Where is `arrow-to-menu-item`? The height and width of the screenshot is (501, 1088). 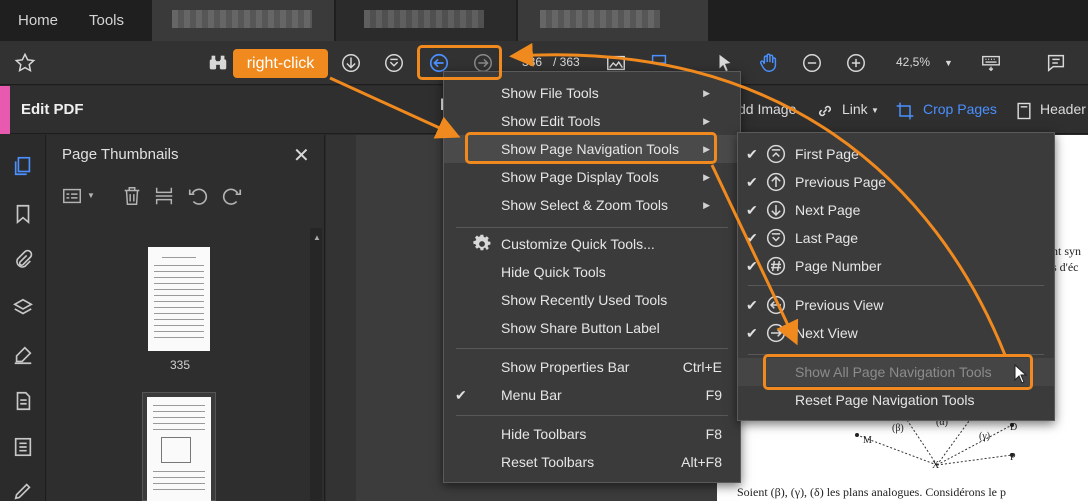 arrow-to-menu-item is located at coordinates (395, 107).